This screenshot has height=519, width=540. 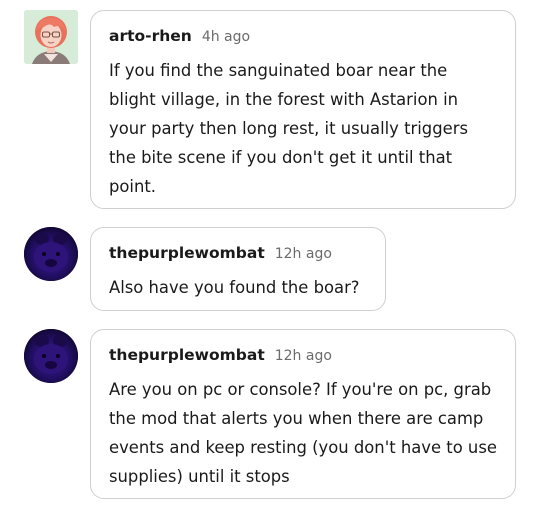 What do you see at coordinates (226, 37) in the screenshot?
I see `timestamp: 4h ago` at bounding box center [226, 37].